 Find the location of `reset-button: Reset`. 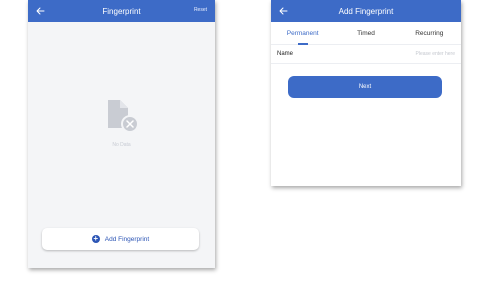

reset-button: Reset is located at coordinates (200, 10).